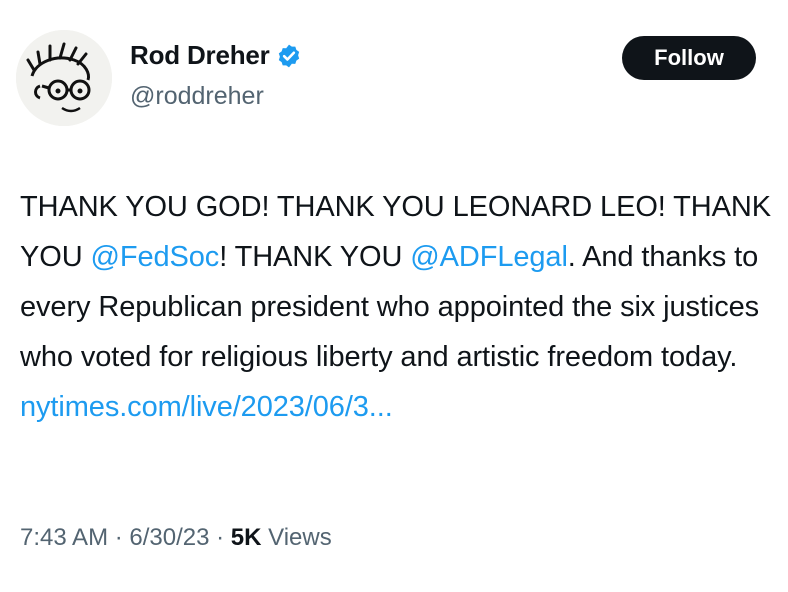  Describe the element at coordinates (246, 537) in the screenshot. I see `views-count: 5K` at that location.